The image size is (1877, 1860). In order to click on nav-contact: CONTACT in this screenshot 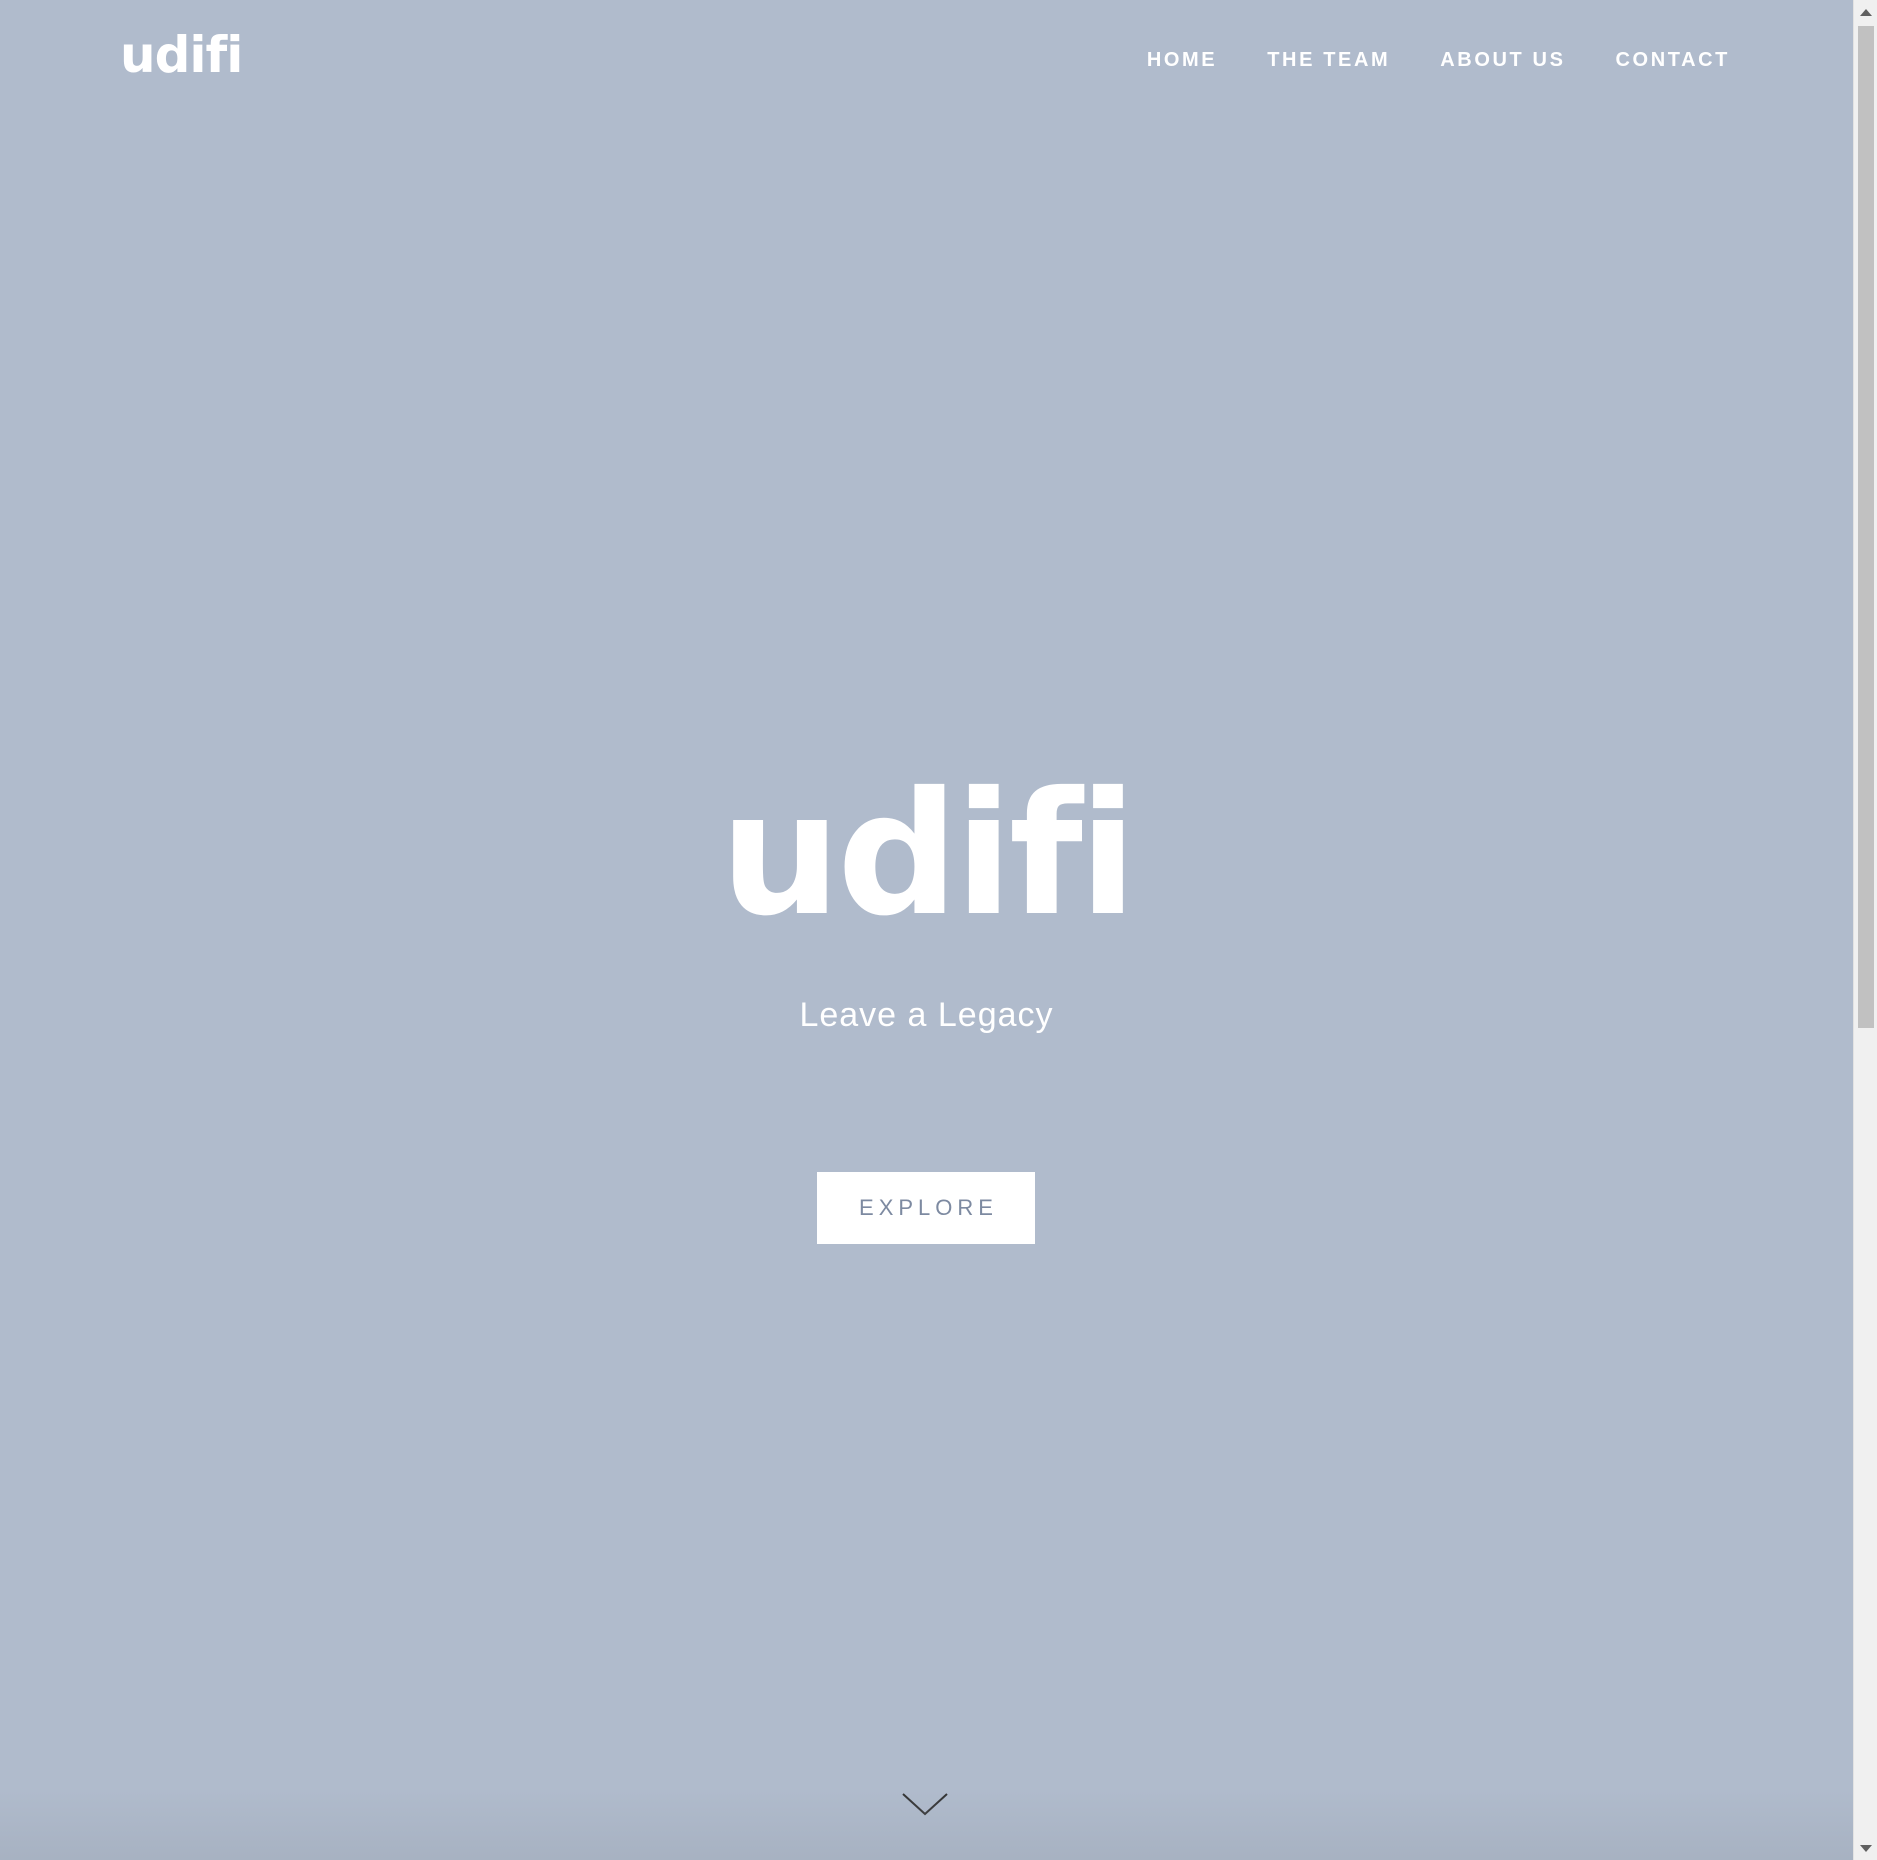, I will do `click(1673, 60)`.